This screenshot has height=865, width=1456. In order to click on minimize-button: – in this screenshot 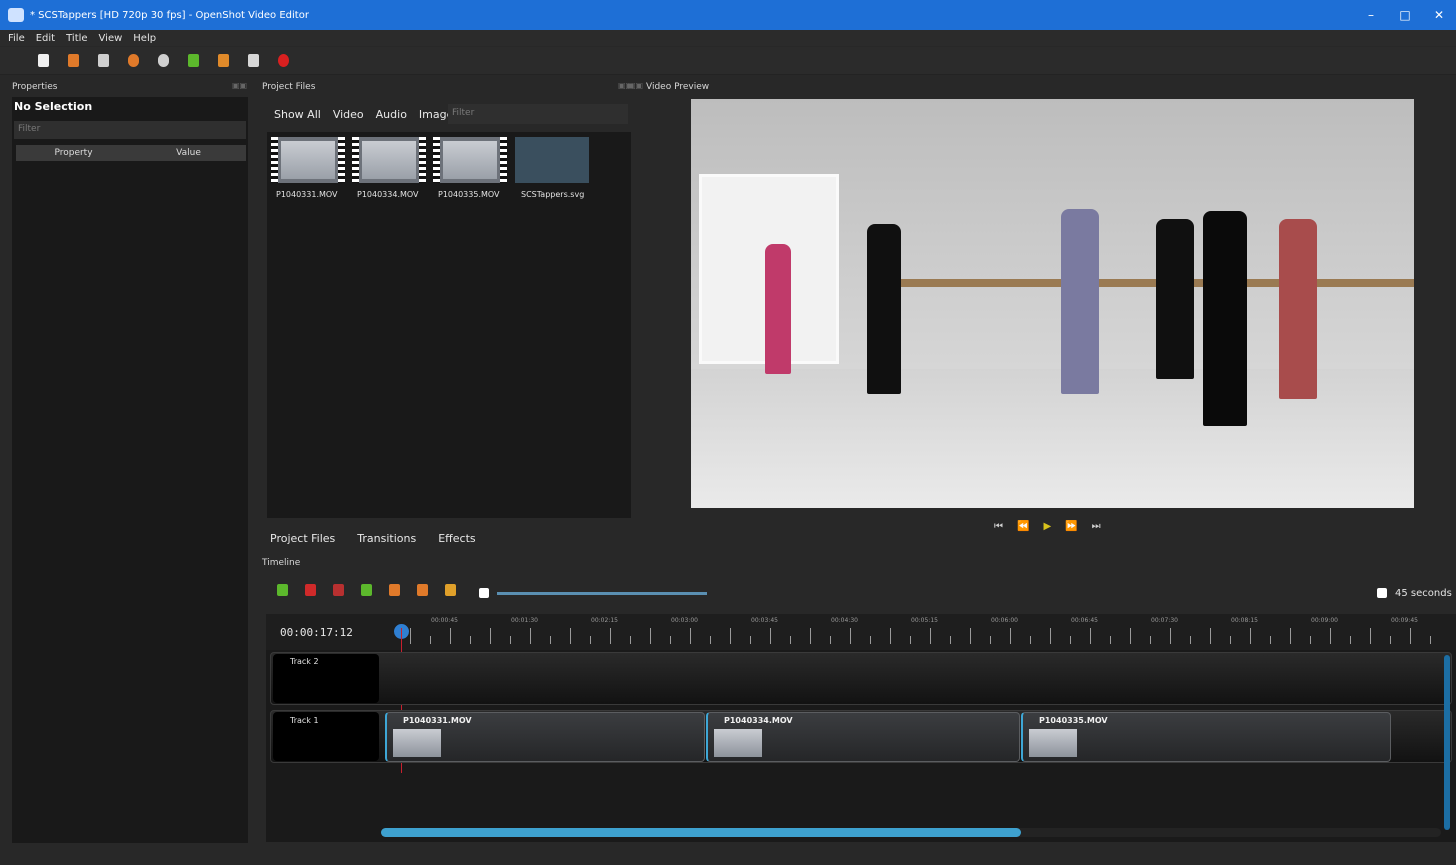, I will do `click(1371, 15)`.